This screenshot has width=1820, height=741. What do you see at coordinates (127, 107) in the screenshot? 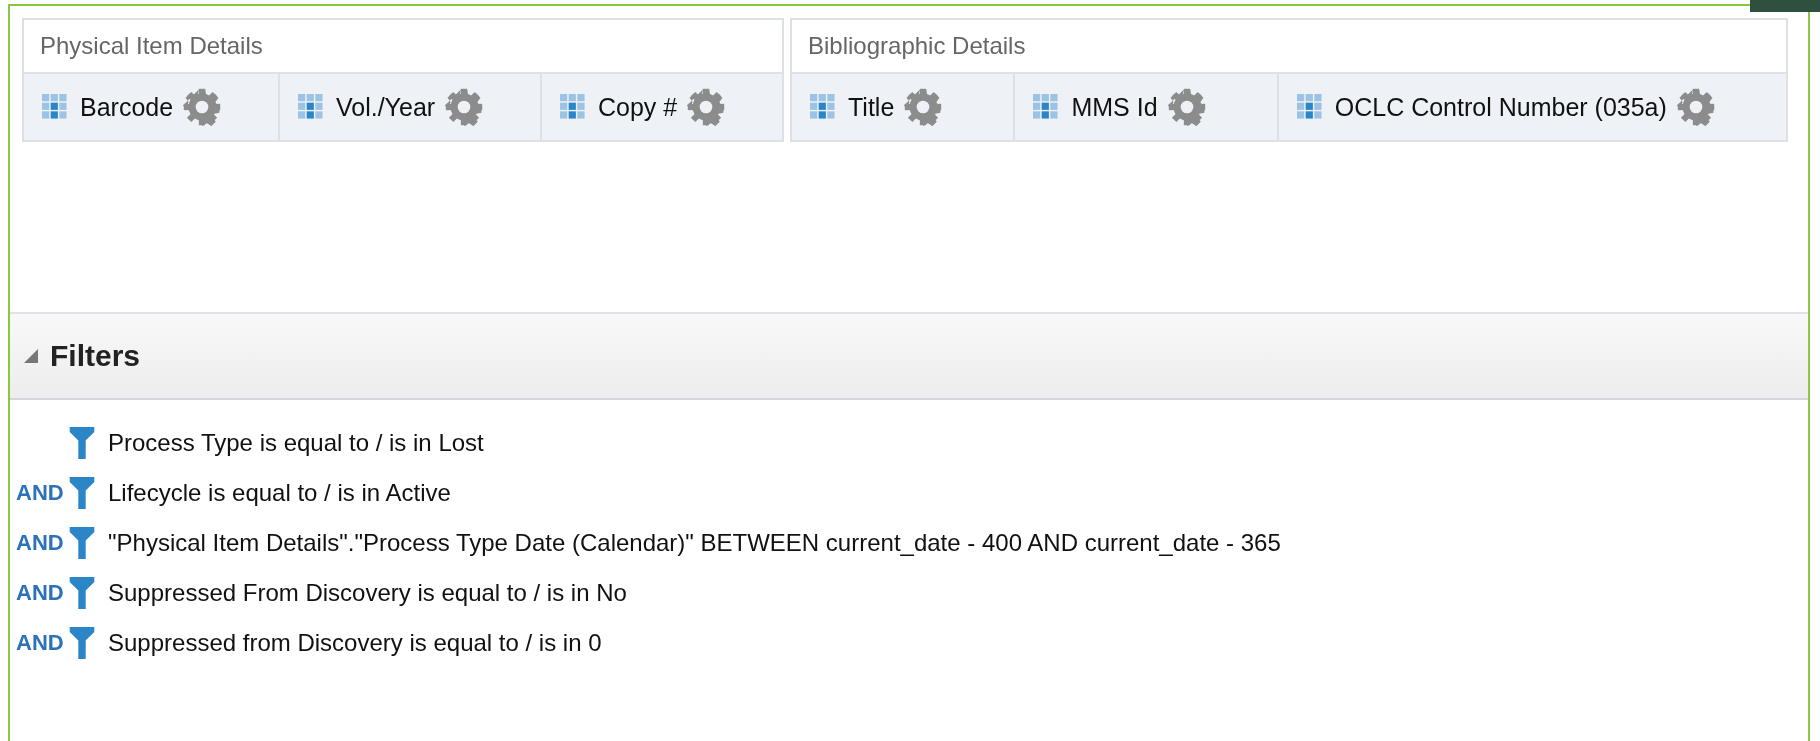
I see `column-label: Barcode` at bounding box center [127, 107].